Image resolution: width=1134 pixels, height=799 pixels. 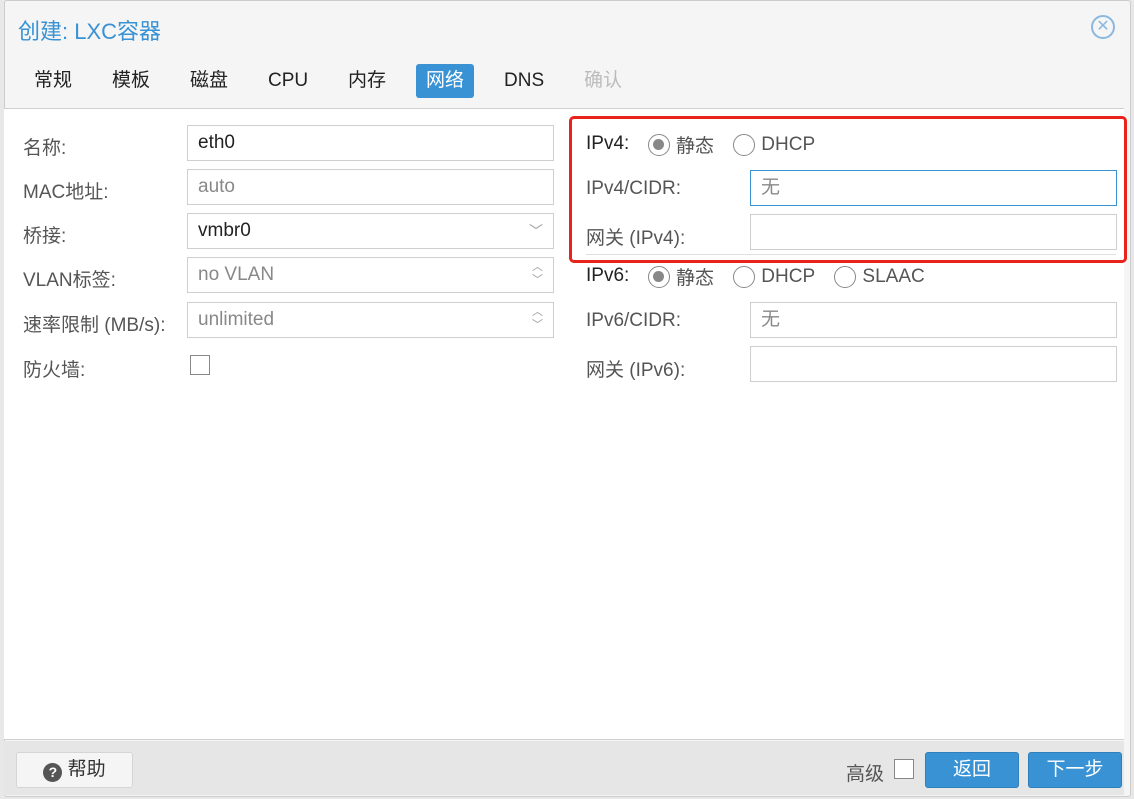 What do you see at coordinates (634, 320) in the screenshot?
I see `ipv6-cidr-label: IPv6/CIDR:` at bounding box center [634, 320].